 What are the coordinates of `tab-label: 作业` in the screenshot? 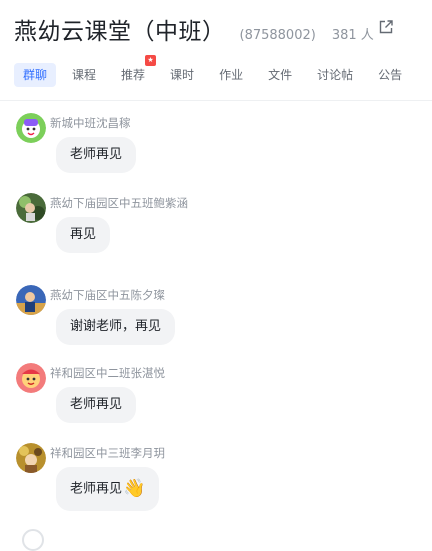 It's located at (231, 75).